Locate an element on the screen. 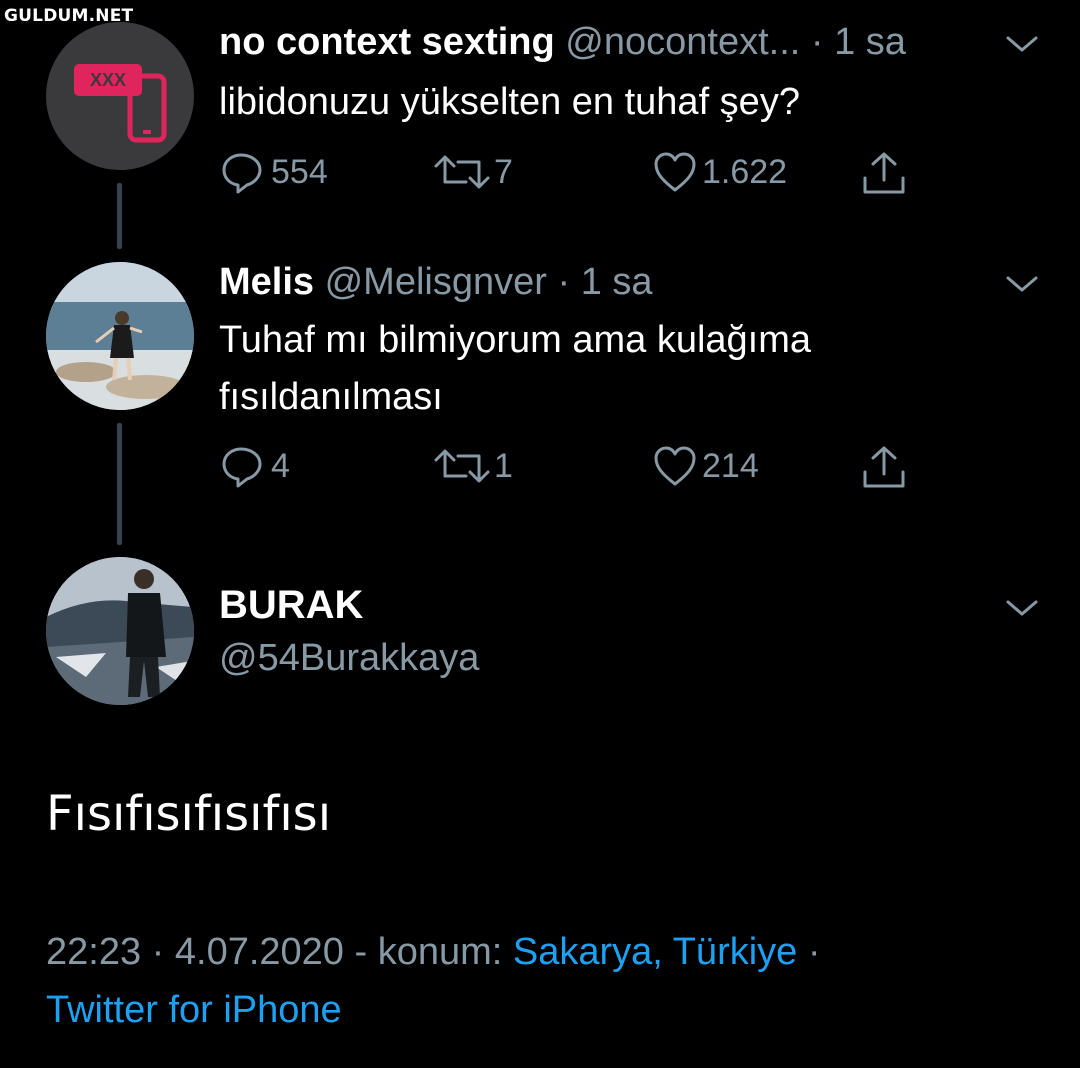  reply-count: 554 is located at coordinates (299, 171).